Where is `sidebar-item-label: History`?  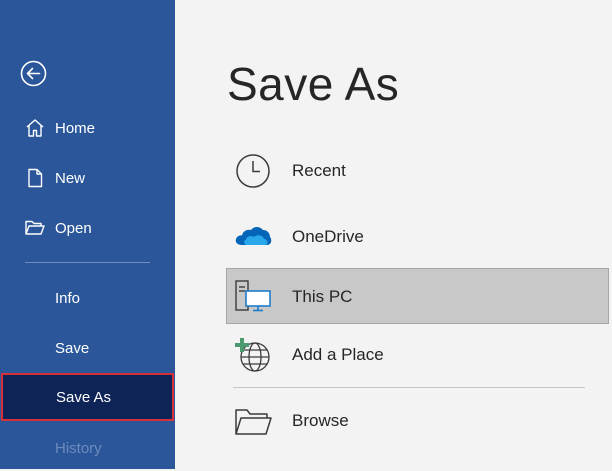
sidebar-item-label: History is located at coordinates (78, 448).